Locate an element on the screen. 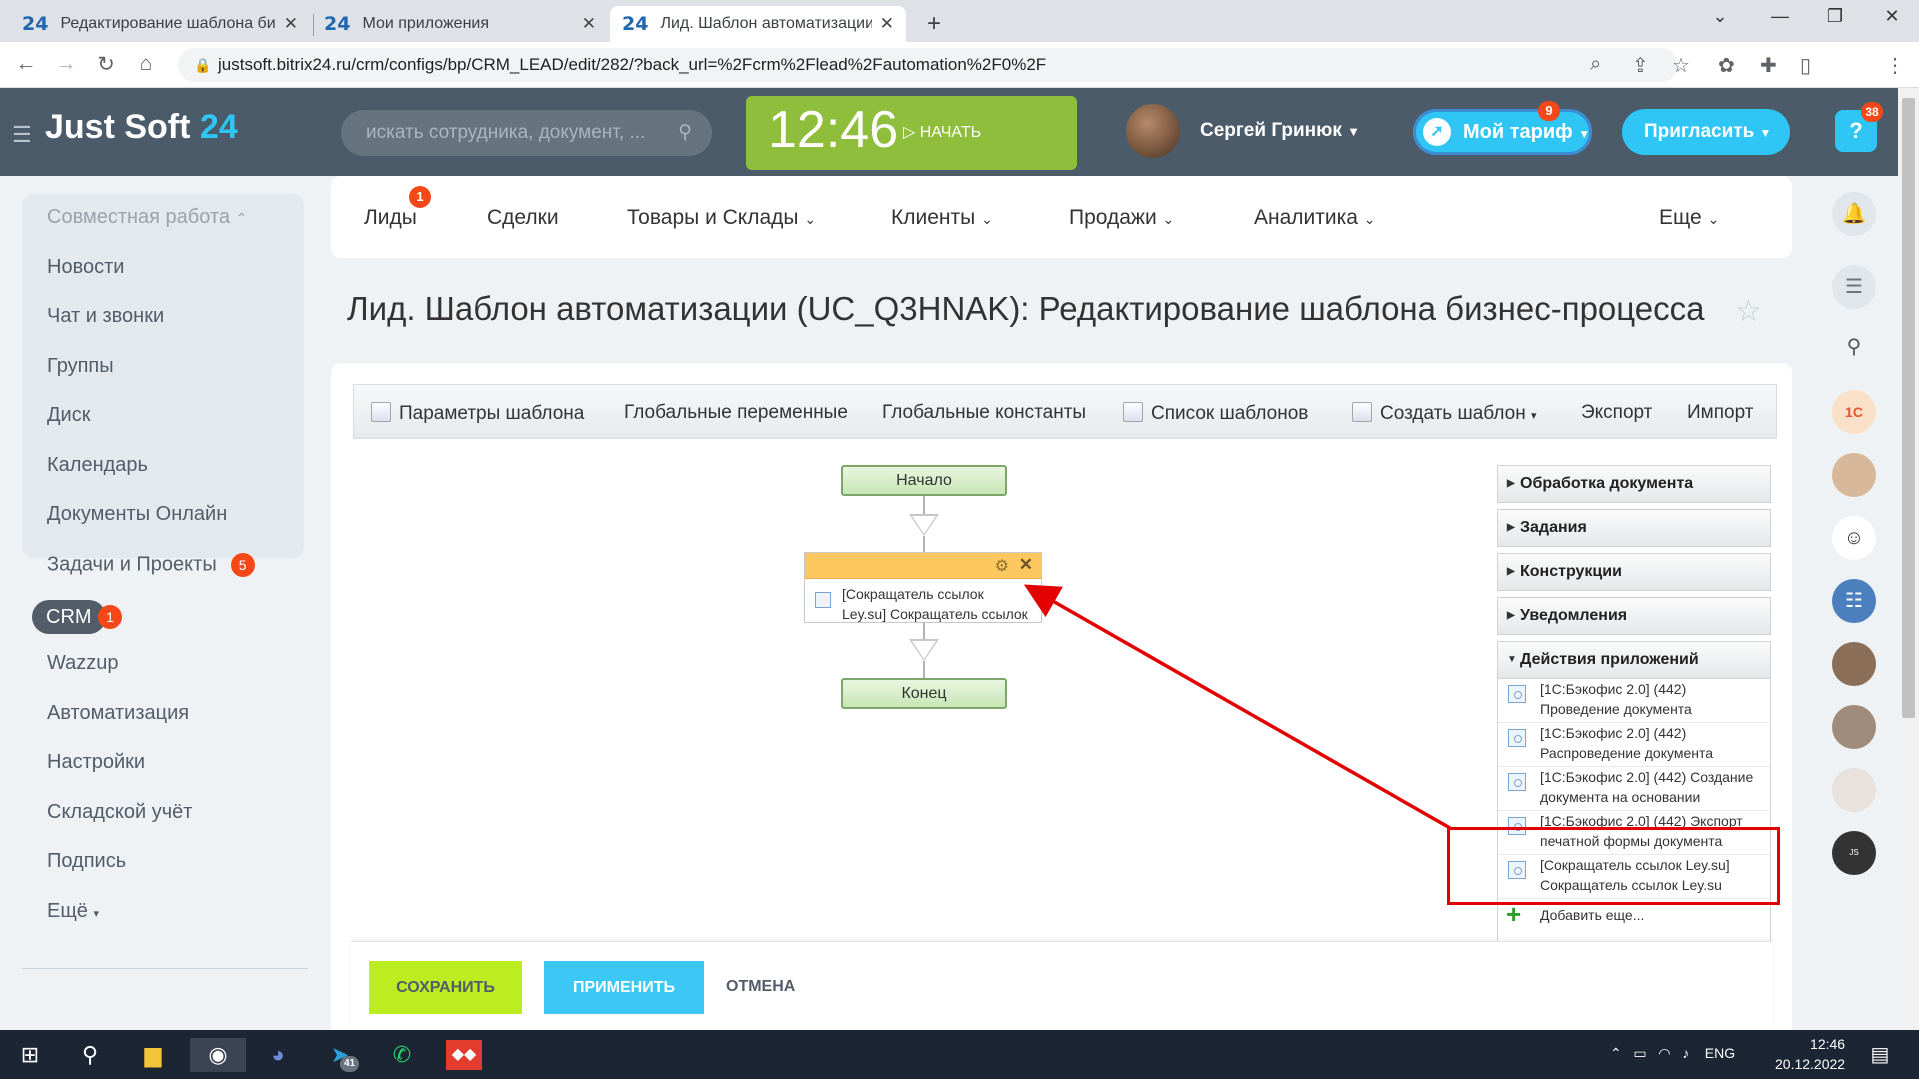 The width and height of the screenshot is (1919, 1079). palette-group-tasks: ▶ Задания is located at coordinates (1634, 528).